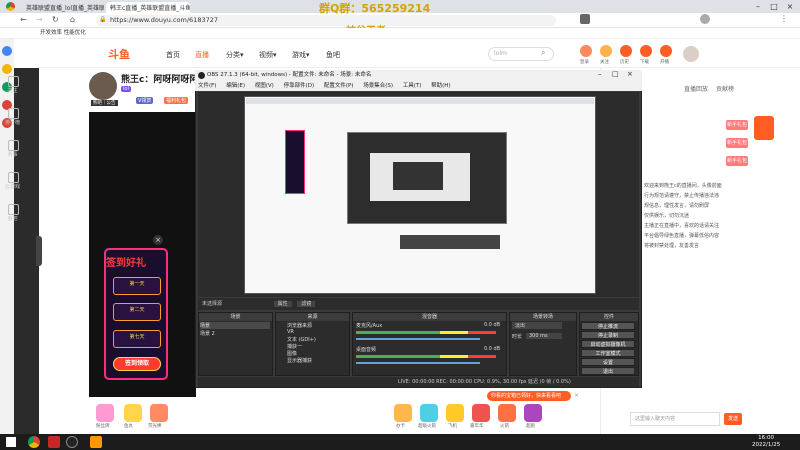 This screenshot has height=450, width=800. I want to click on obs-menu-item: 视图(V), so click(264, 86).